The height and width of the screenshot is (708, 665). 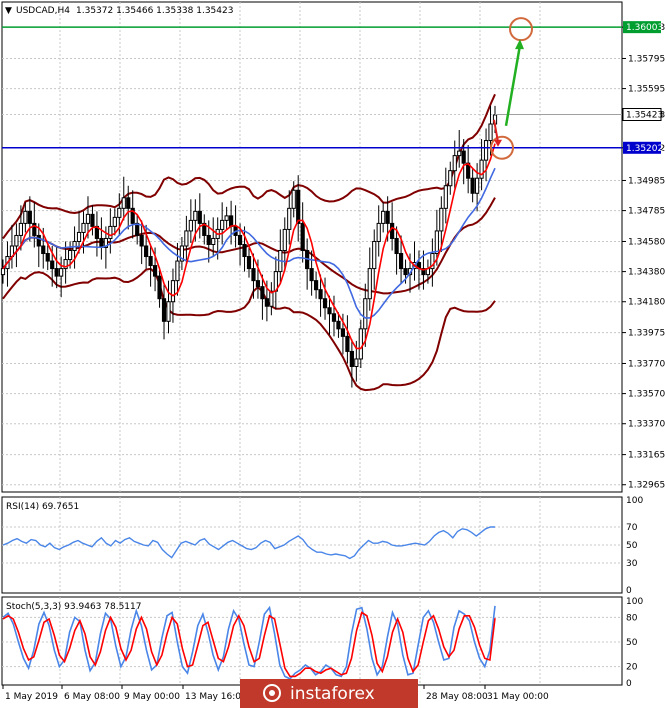 What do you see at coordinates (632, 618) in the screenshot?
I see `stoch-tick-label: 80` at bounding box center [632, 618].